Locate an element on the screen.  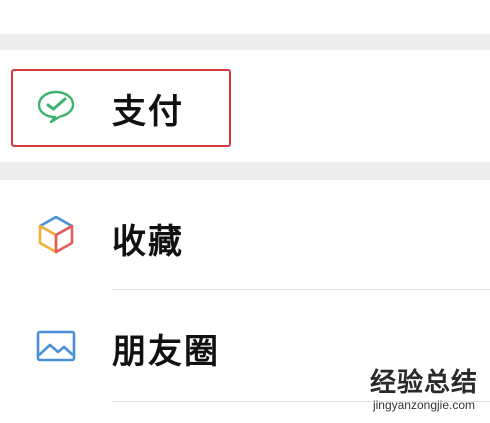
highlight-box is located at coordinates (121, 108).